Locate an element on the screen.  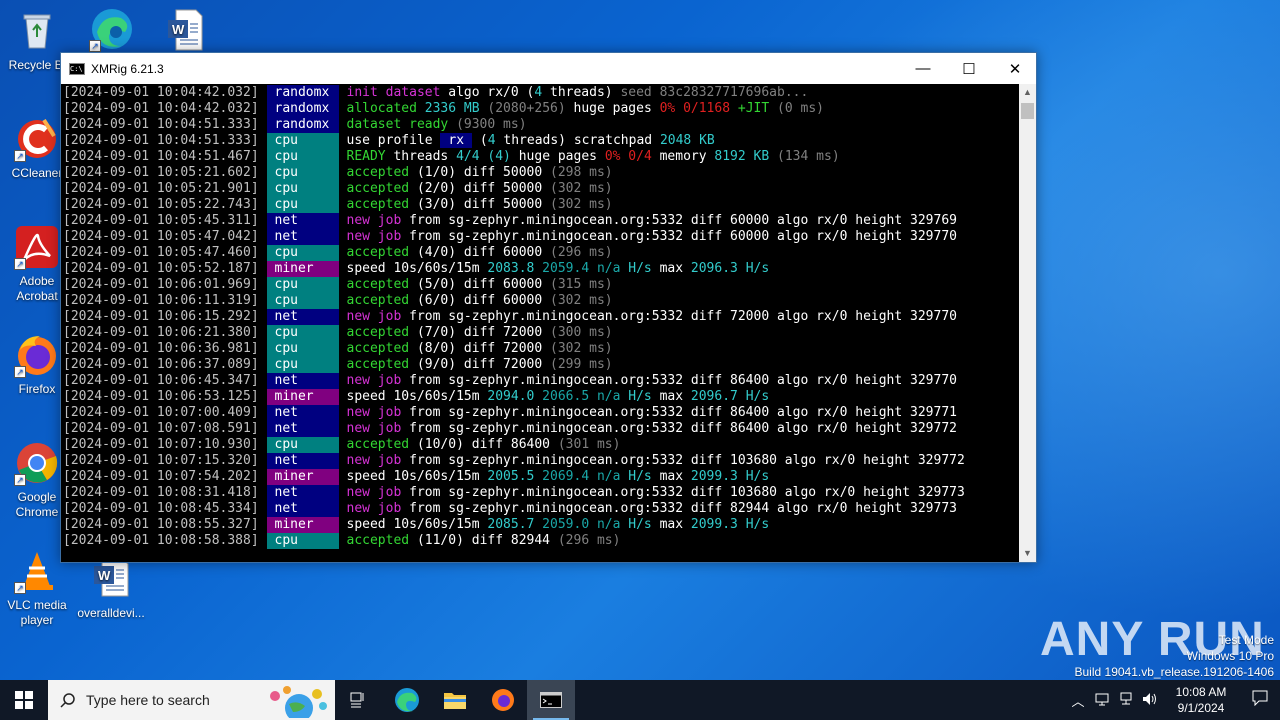
edge-icon: ↗ is located at coordinates (112, 29).